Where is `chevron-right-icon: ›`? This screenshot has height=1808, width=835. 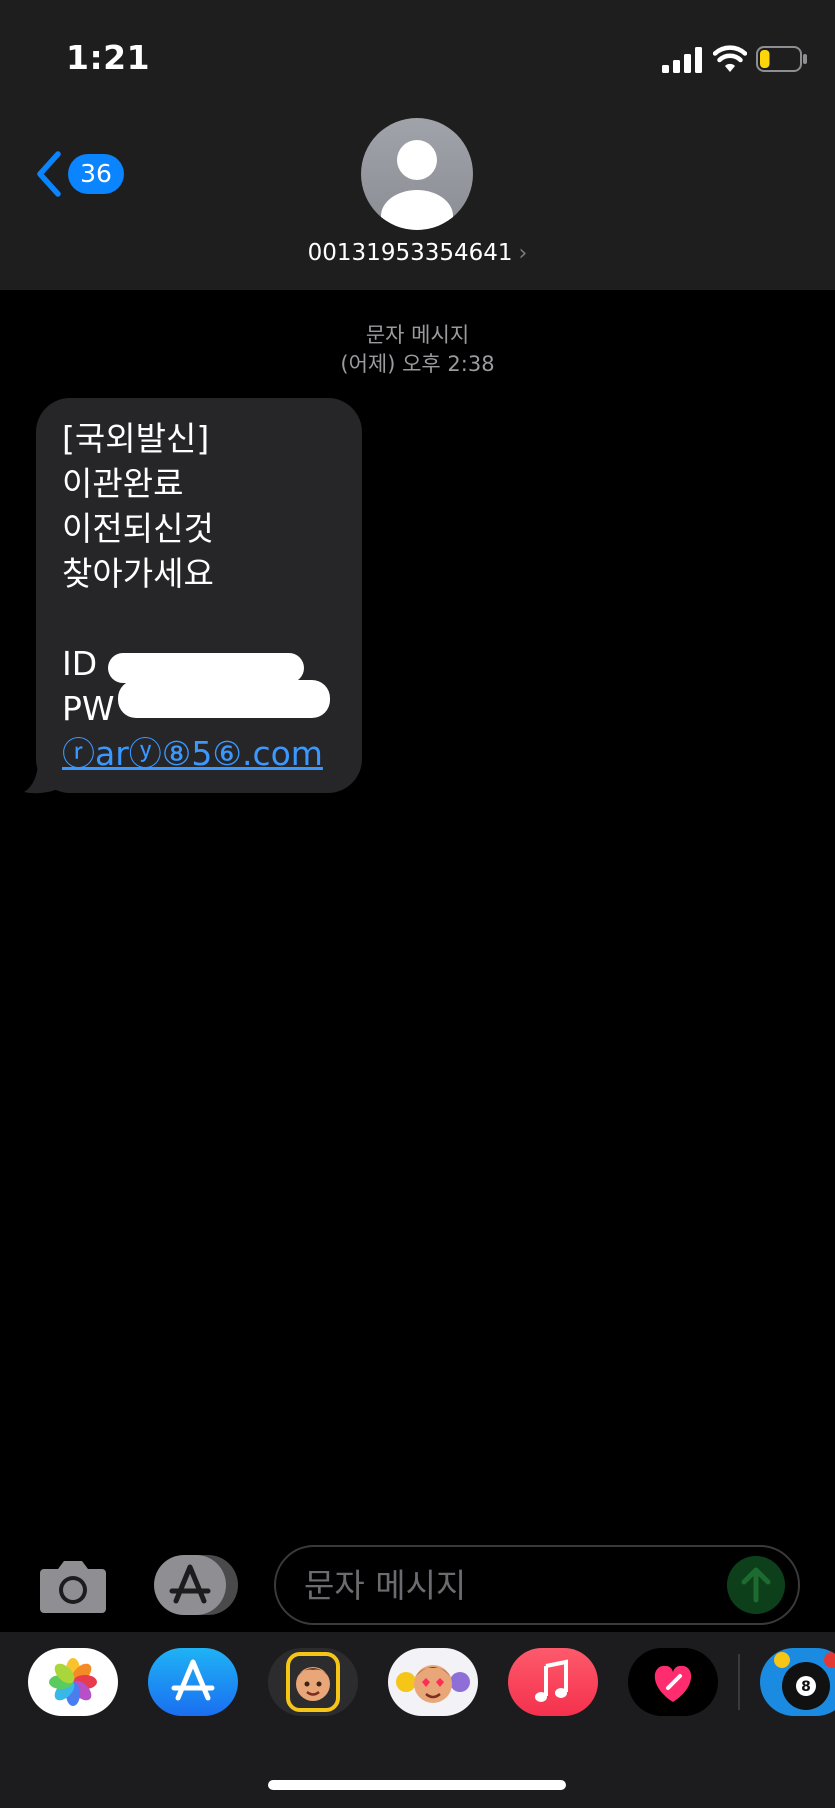
chevron-right-icon: › is located at coordinates (523, 253).